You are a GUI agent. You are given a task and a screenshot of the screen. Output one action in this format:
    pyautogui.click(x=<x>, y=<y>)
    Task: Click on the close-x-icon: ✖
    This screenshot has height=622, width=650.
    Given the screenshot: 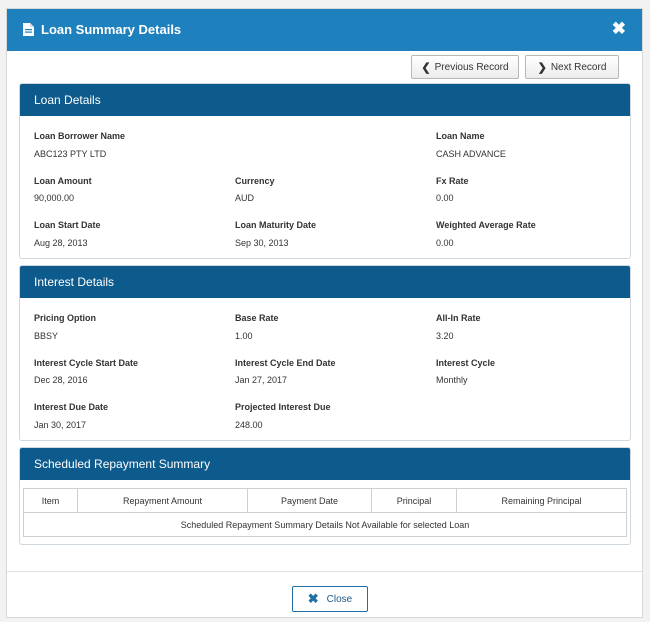 What is the action you would take?
    pyautogui.click(x=313, y=598)
    